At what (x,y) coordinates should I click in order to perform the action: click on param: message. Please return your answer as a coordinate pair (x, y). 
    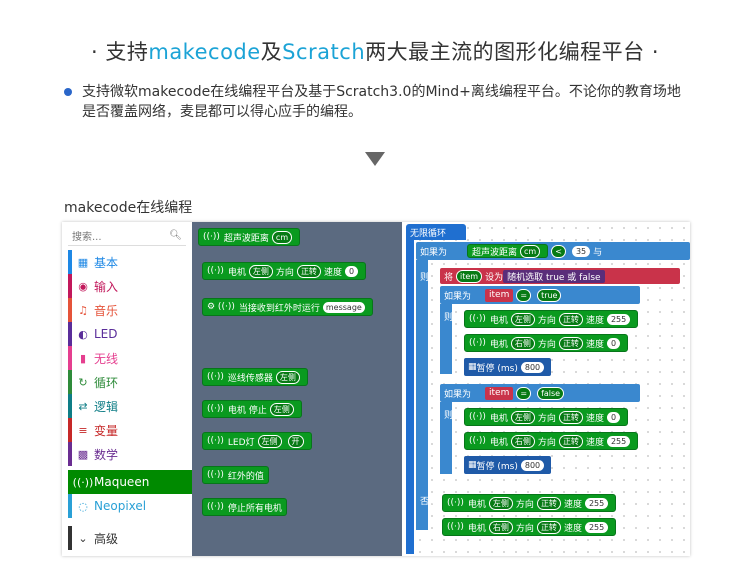
    Looking at the image, I should click on (343, 307).